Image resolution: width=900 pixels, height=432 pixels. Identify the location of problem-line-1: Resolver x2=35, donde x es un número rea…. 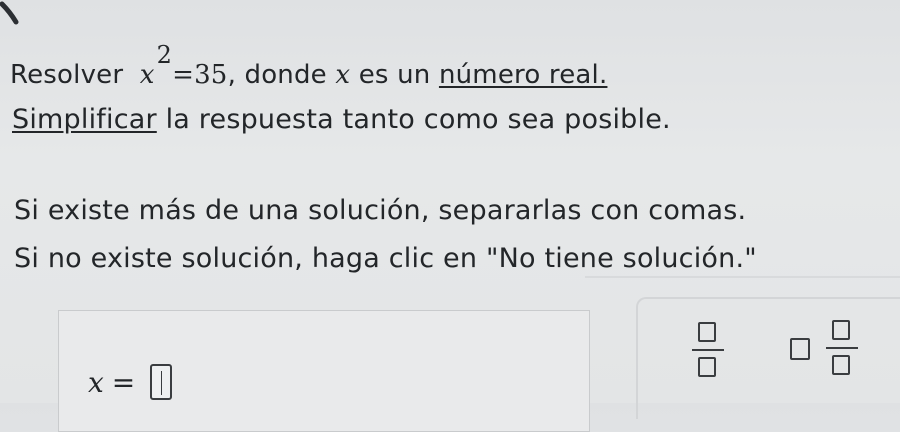
(309, 65).